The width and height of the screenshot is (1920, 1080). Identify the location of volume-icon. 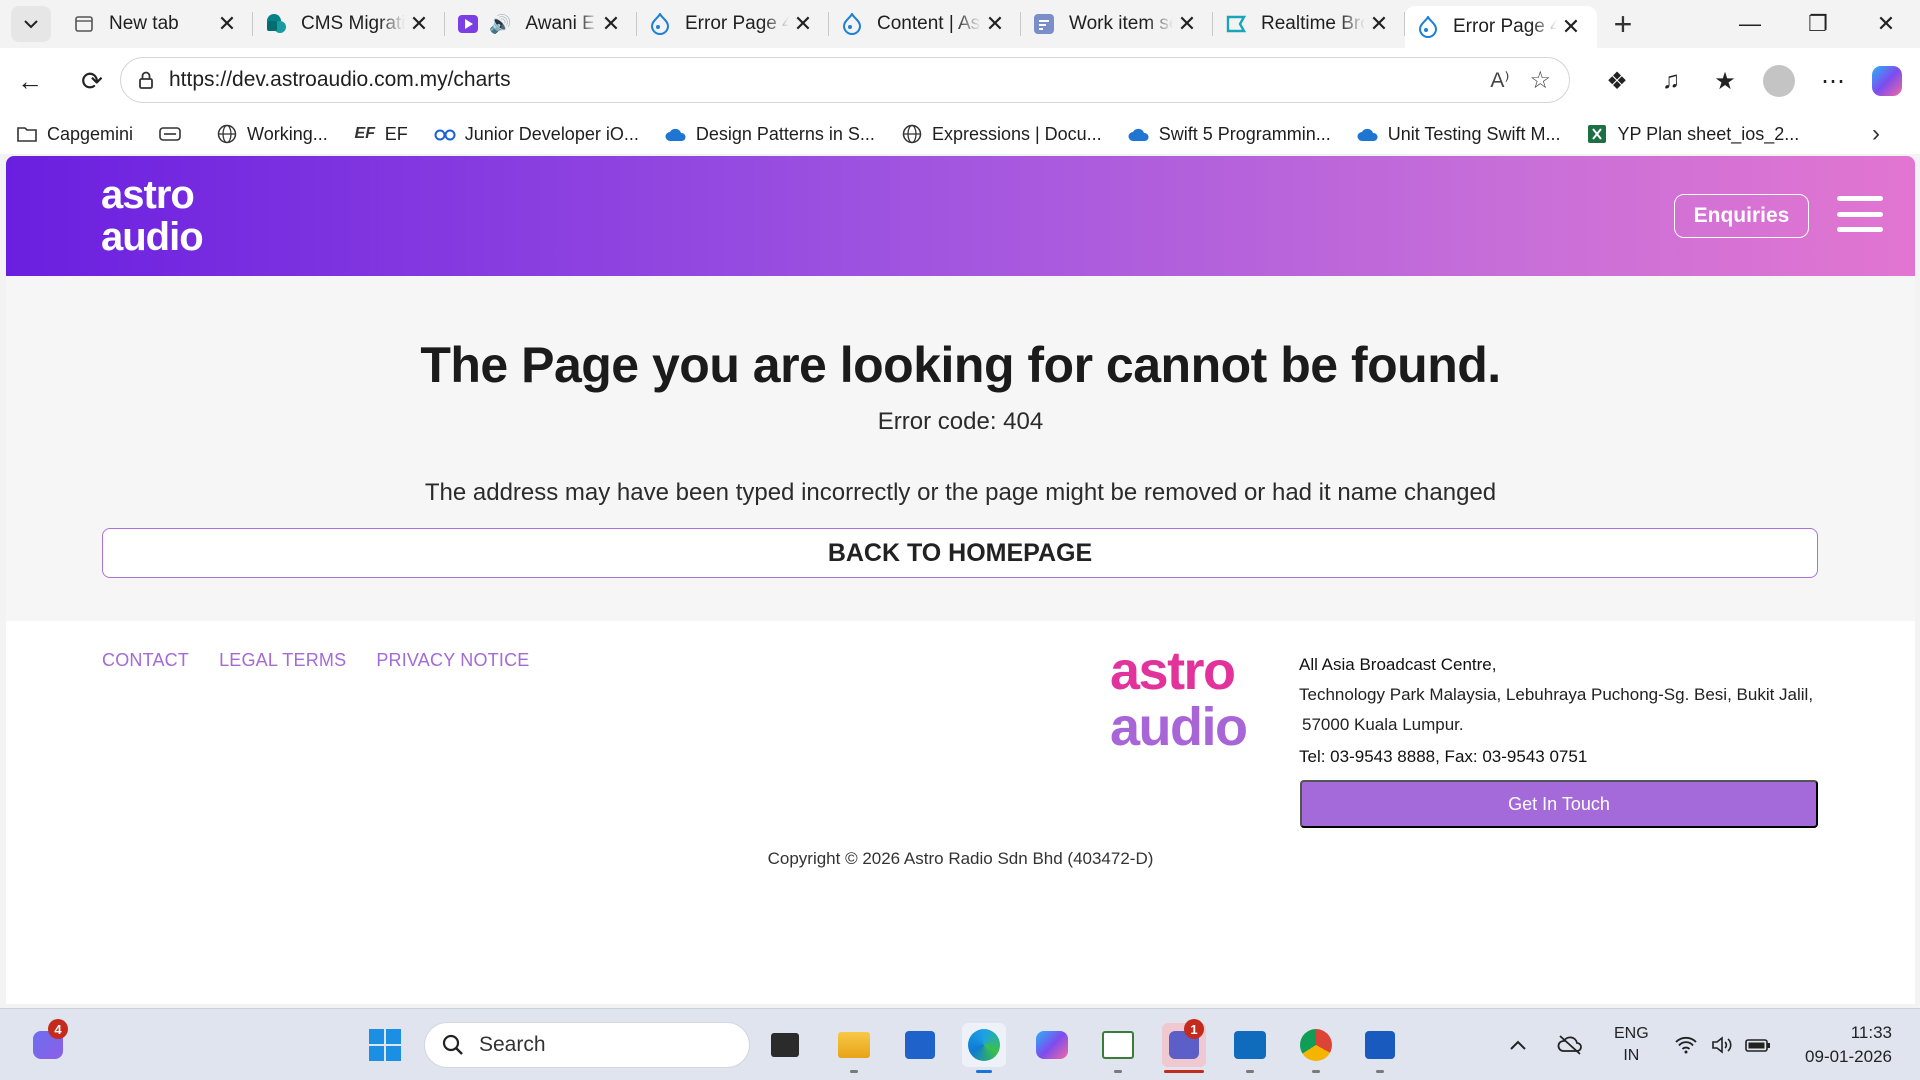
(1722, 1045).